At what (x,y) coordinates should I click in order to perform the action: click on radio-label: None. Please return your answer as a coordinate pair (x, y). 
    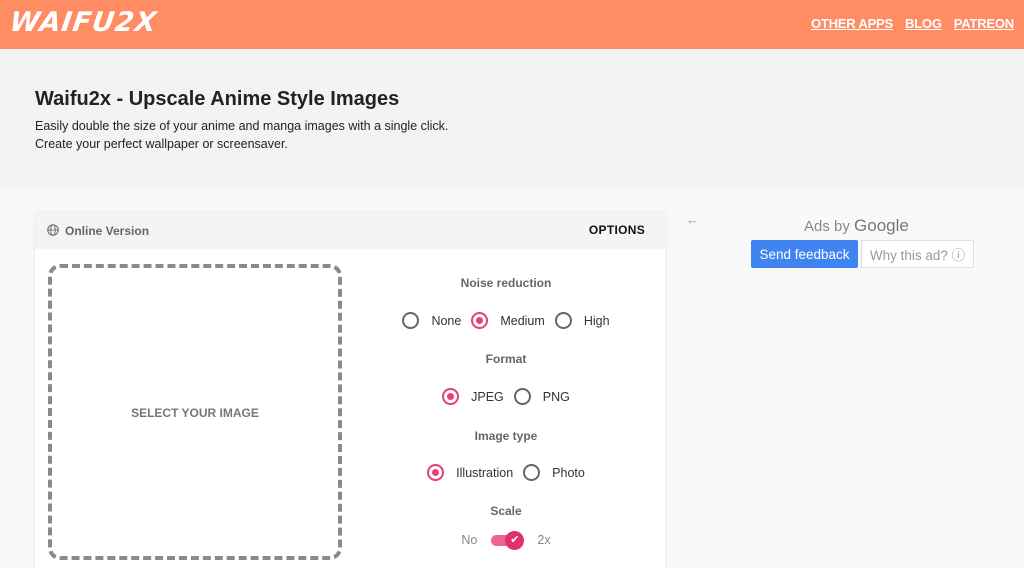
    Looking at the image, I should click on (446, 320).